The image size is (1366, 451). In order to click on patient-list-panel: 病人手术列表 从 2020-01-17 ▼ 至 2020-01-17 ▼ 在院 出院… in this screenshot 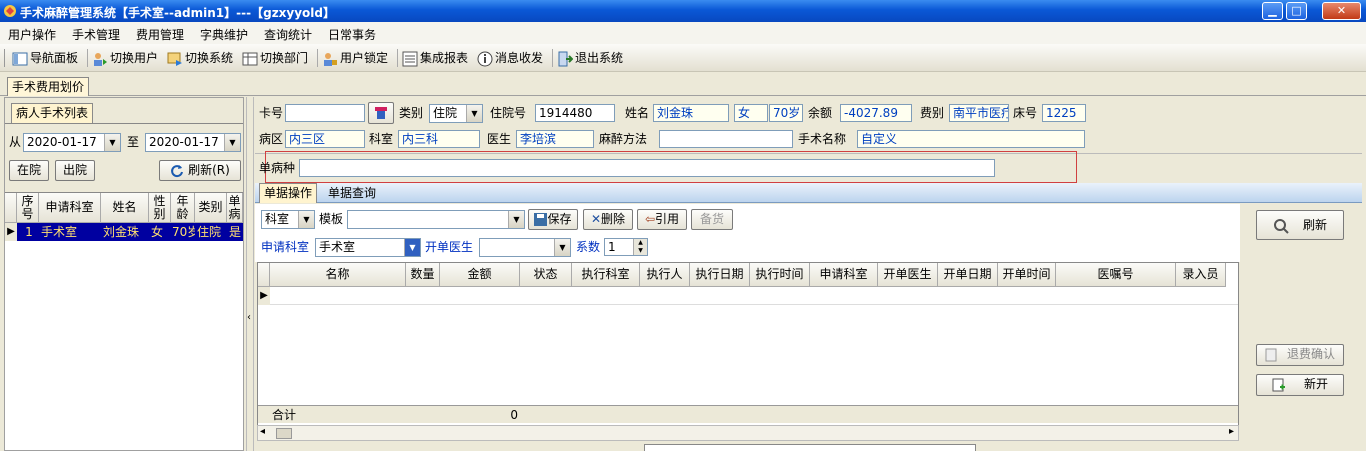, I will do `click(124, 274)`.